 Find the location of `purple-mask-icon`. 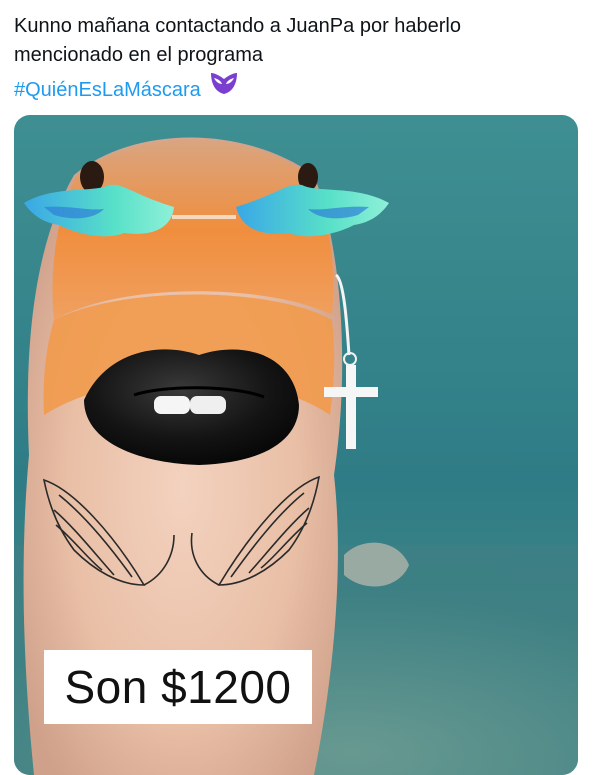

purple-mask-icon is located at coordinates (224, 83).